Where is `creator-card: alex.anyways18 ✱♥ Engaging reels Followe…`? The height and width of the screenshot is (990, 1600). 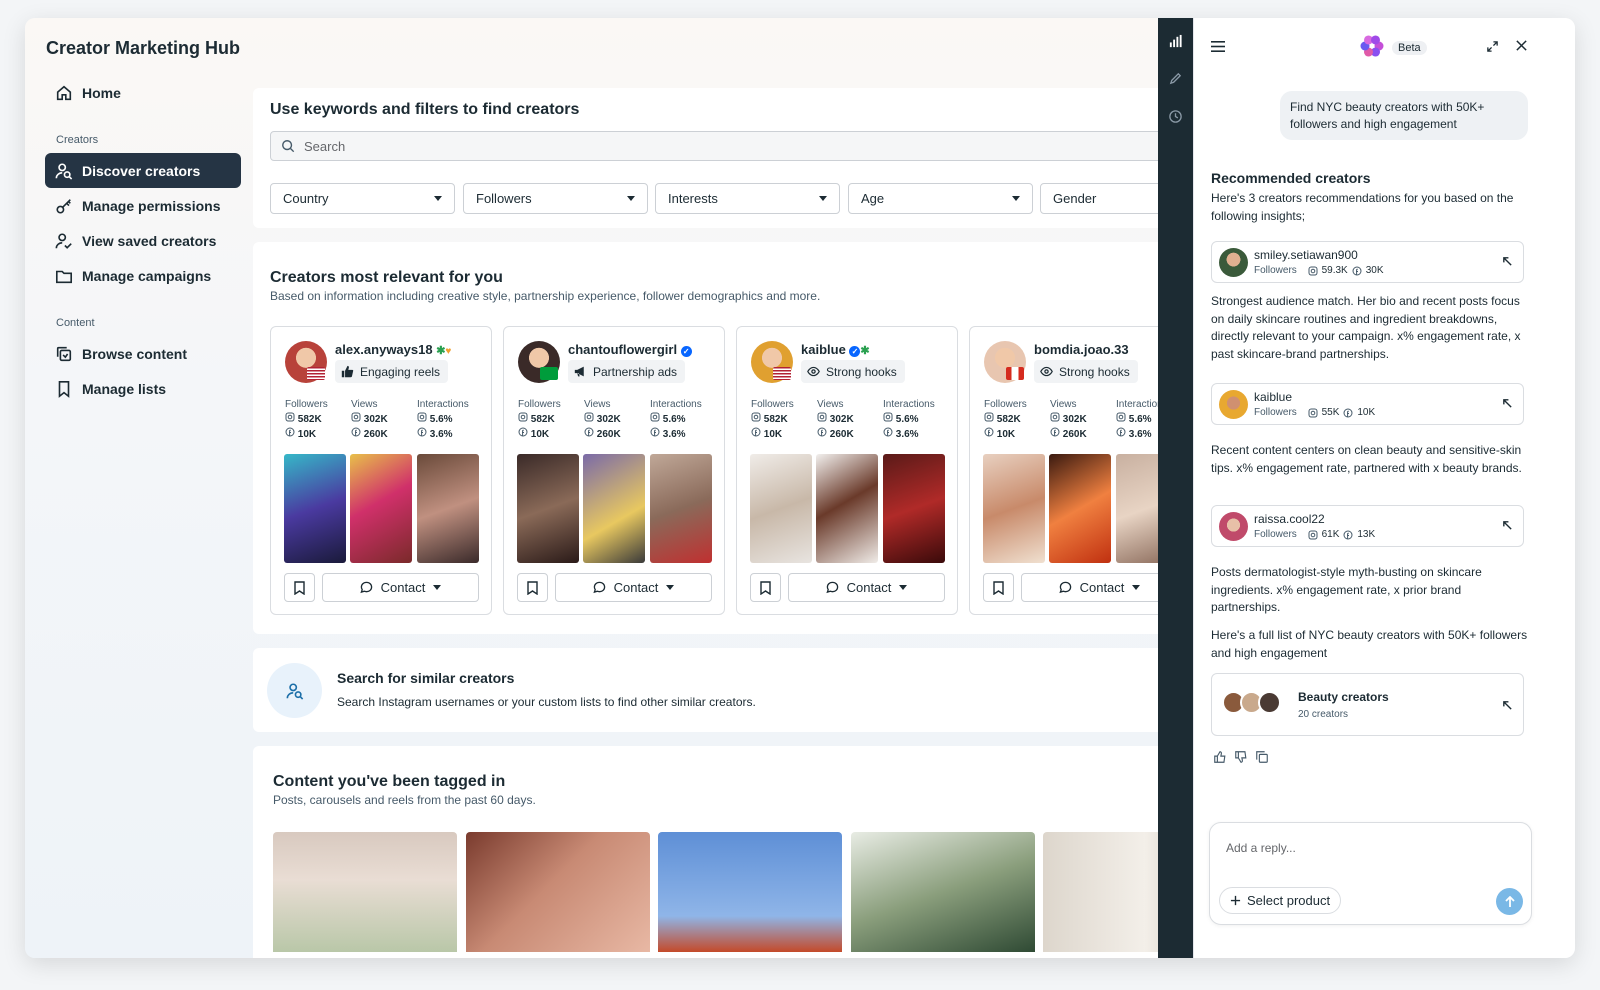
creator-card: alex.anyways18 ✱♥ Engaging reels Followe… is located at coordinates (381, 470).